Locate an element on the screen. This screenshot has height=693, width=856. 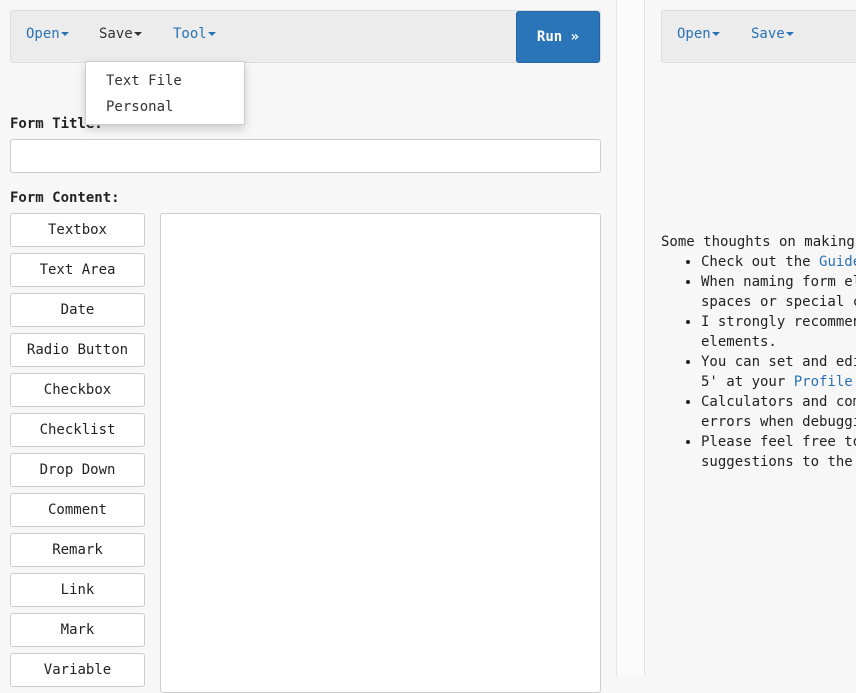
save-menu: Save is located at coordinates (120, 34).